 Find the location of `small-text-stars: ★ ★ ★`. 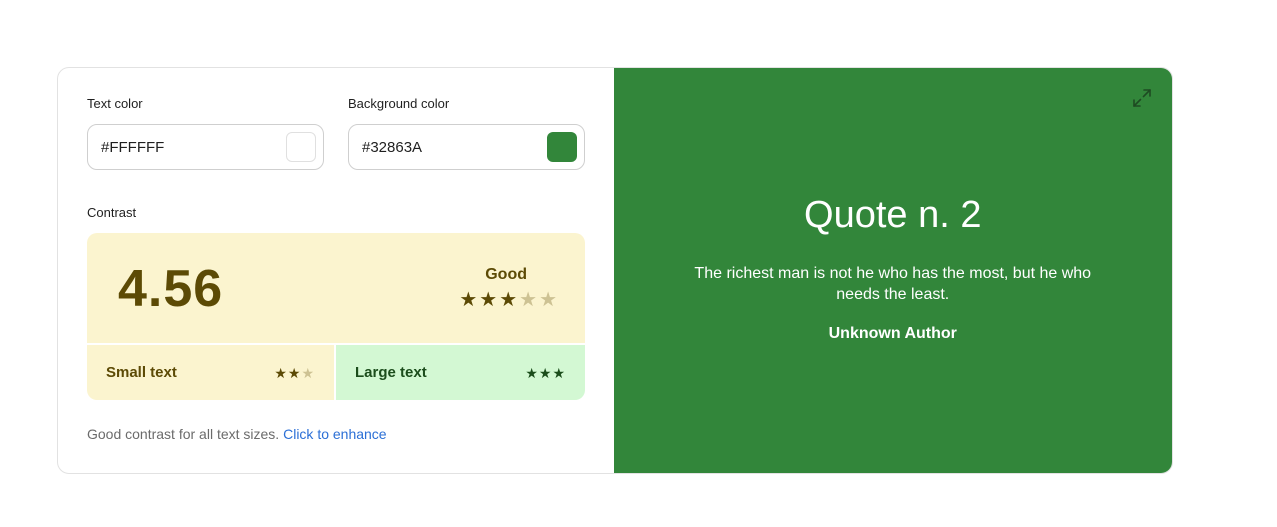

small-text-stars: ★ ★ ★ is located at coordinates (294, 373).